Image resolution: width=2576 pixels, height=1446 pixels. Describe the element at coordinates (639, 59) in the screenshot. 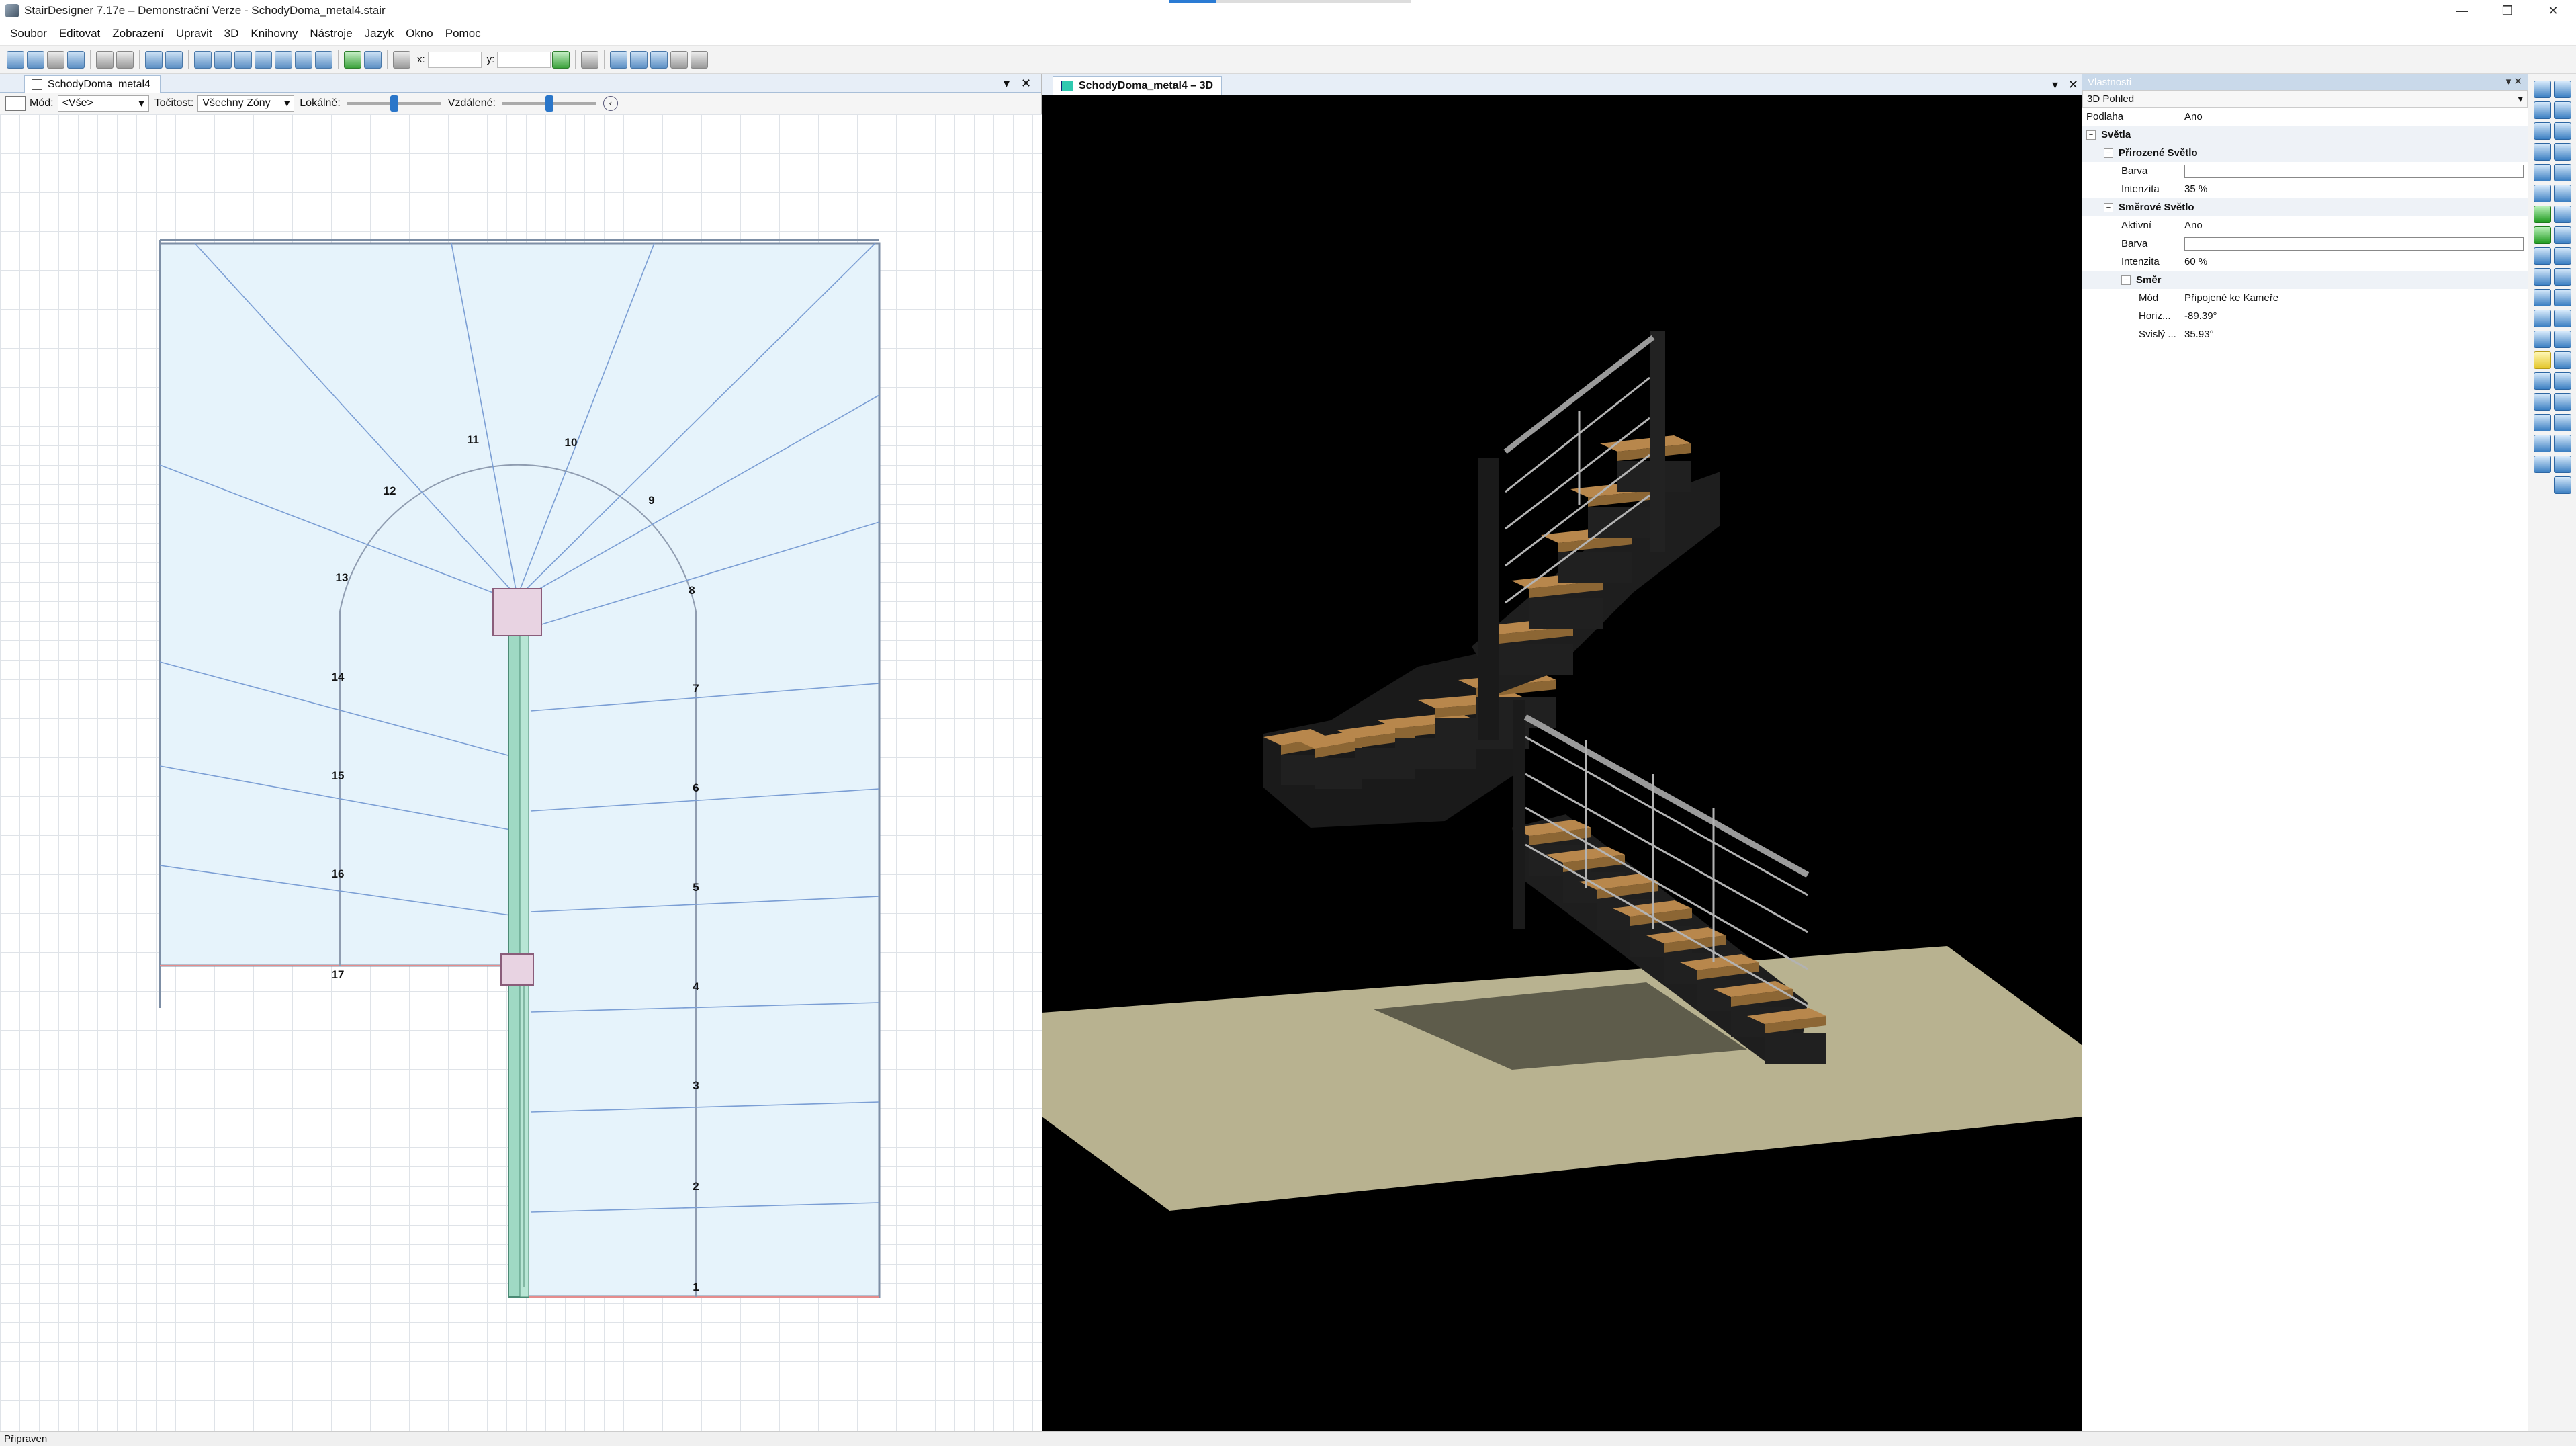

I see `zoom-out-icon` at that location.